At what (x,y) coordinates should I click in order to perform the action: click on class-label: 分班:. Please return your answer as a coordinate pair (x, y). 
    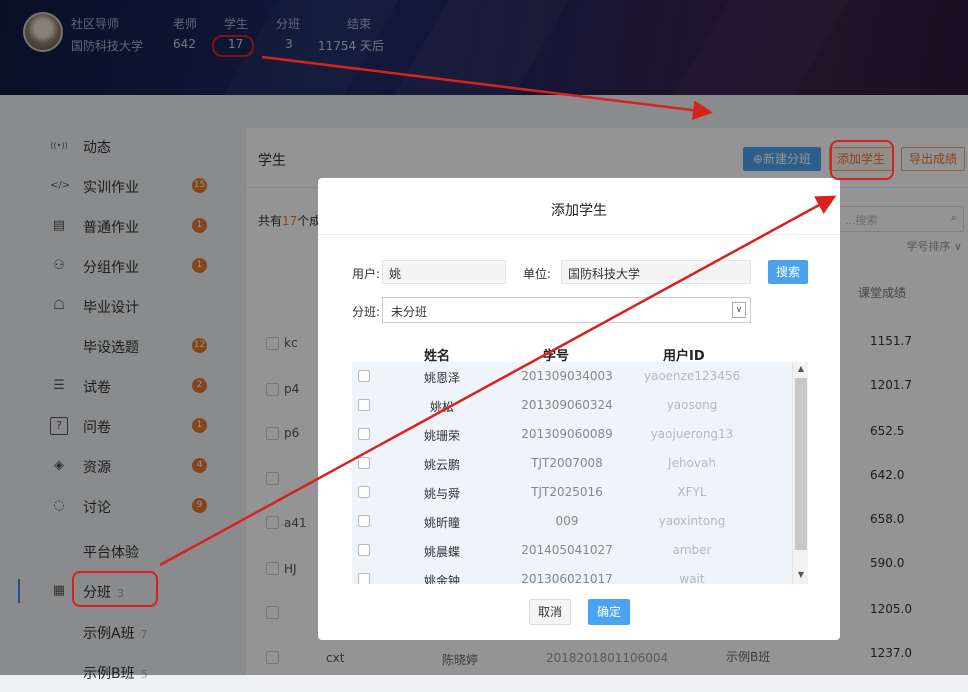
    Looking at the image, I should click on (366, 312).